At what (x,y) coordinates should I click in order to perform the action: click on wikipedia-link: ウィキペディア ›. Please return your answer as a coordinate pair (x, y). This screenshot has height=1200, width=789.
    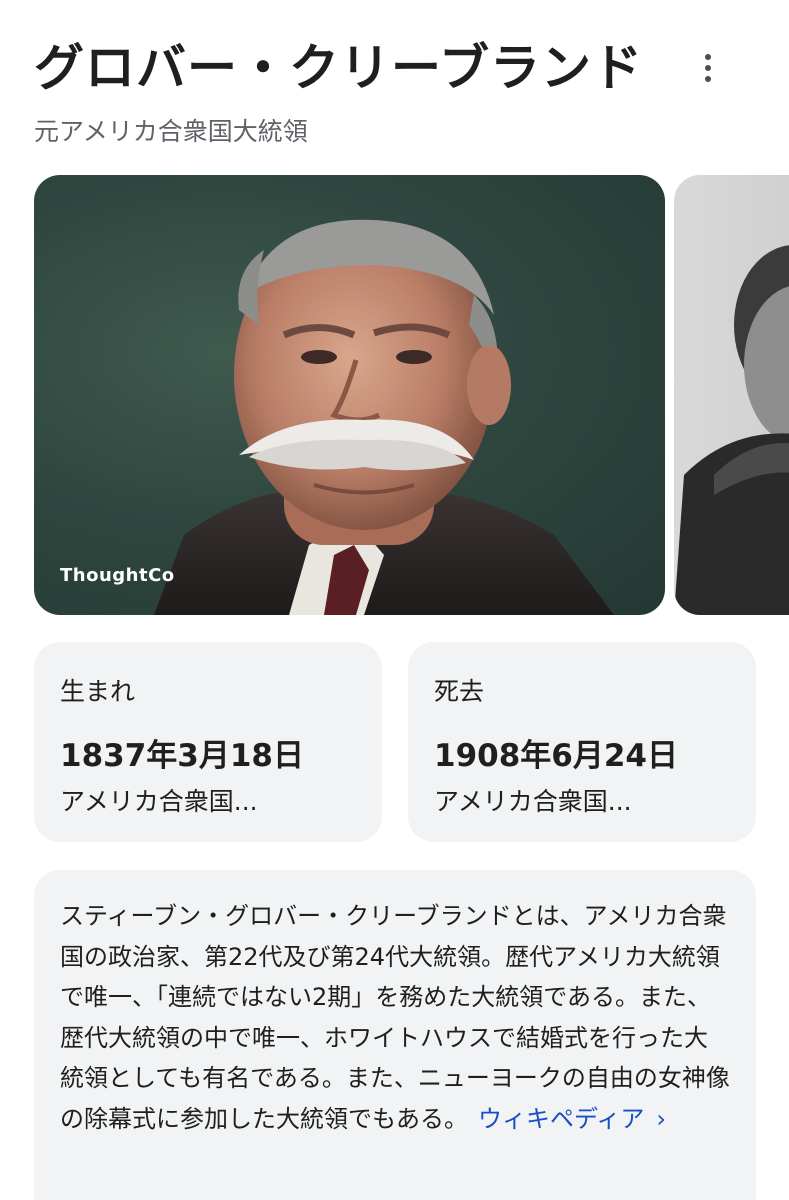
    Looking at the image, I should click on (572, 1119).